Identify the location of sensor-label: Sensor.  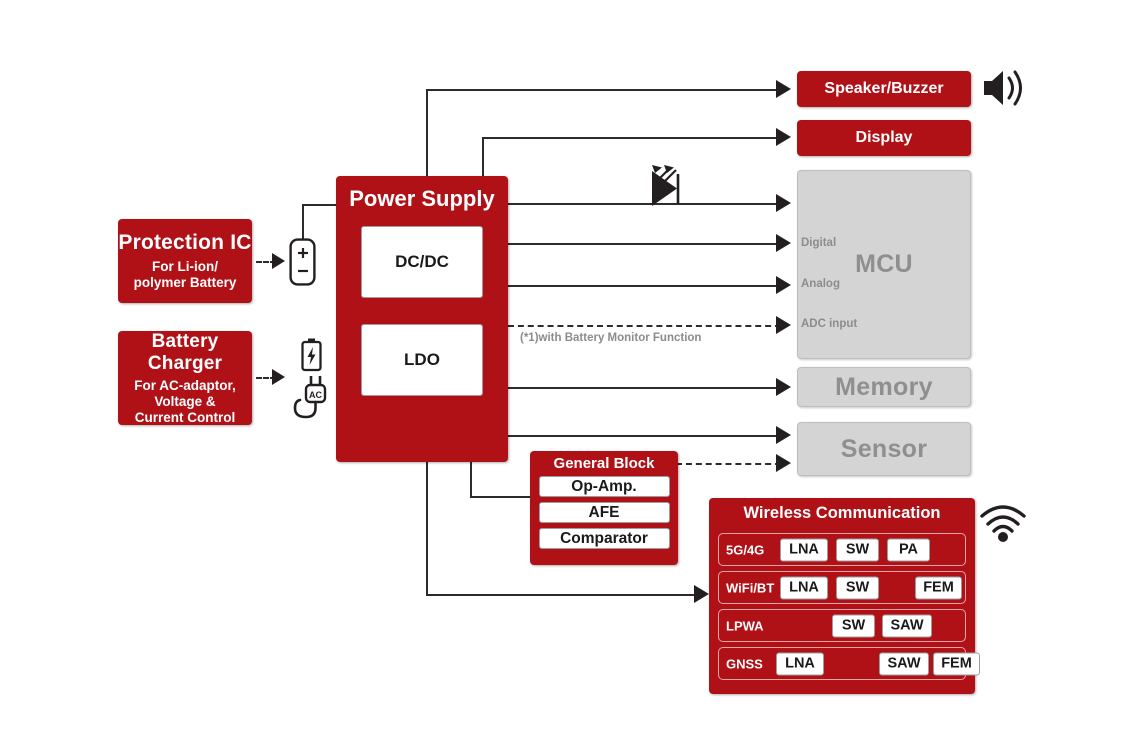
(884, 448).